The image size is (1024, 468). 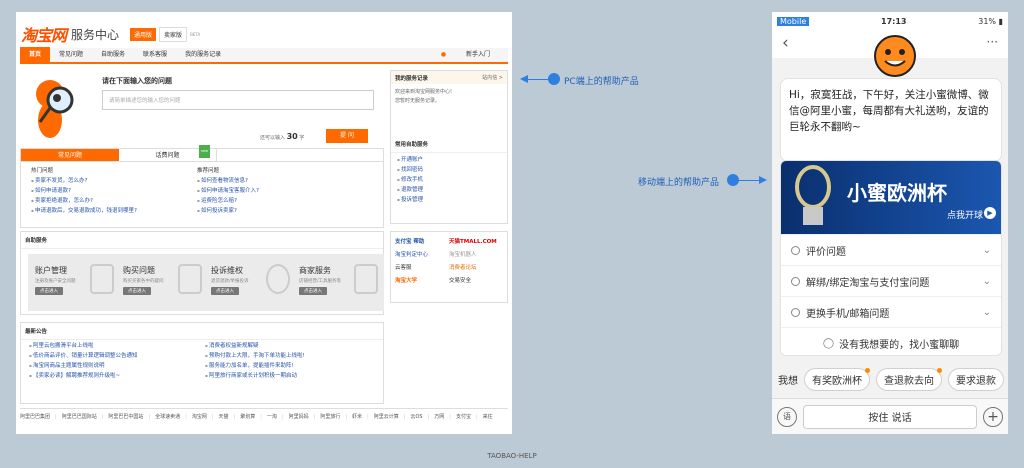 I want to click on rec-q-3: 运费险怎么赔?, so click(x=228, y=201).